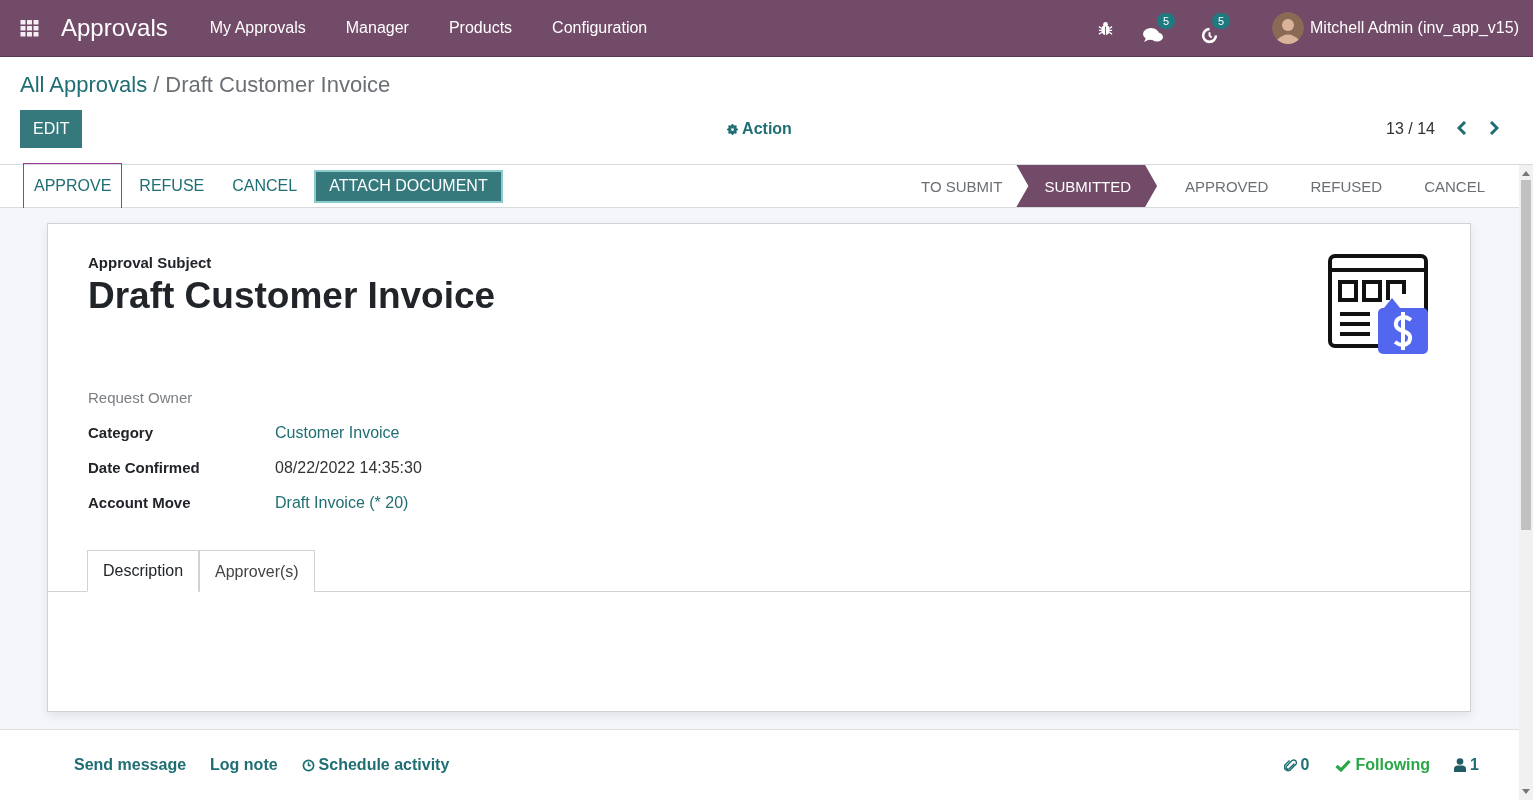  I want to click on apps-menu-button, so click(29, 28).